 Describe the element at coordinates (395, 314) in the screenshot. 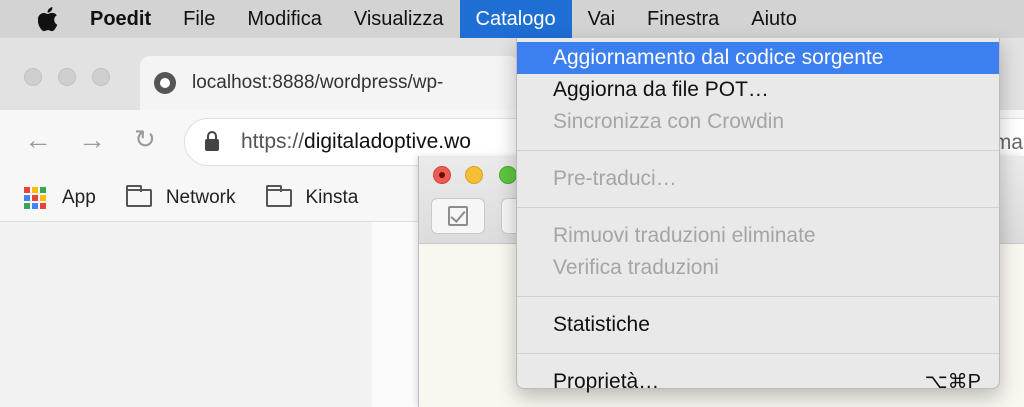

I see `page-content-strip` at that location.